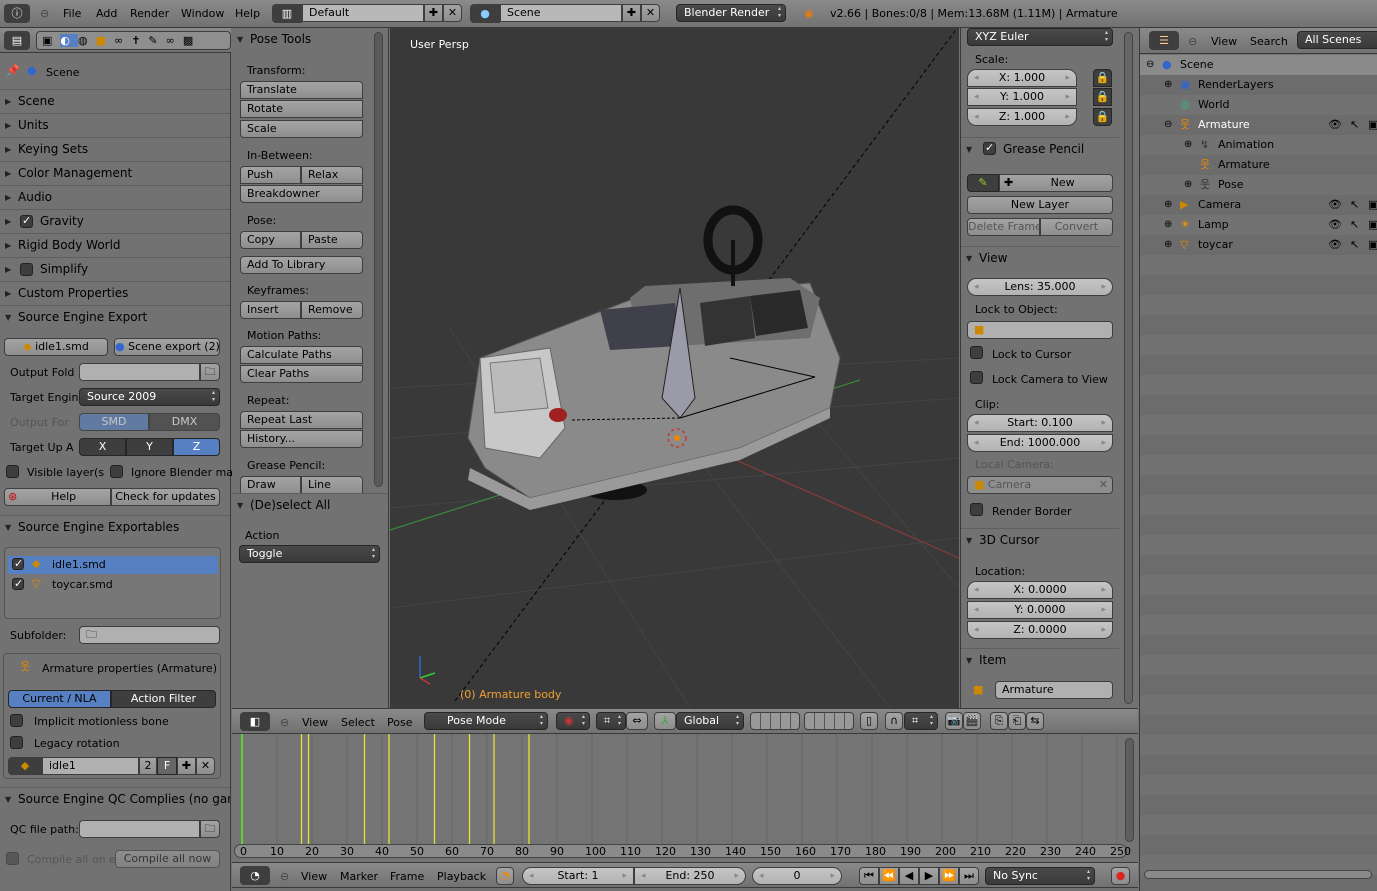 This screenshot has width=1377, height=891. I want to click on menu-view: View, so click(315, 722).